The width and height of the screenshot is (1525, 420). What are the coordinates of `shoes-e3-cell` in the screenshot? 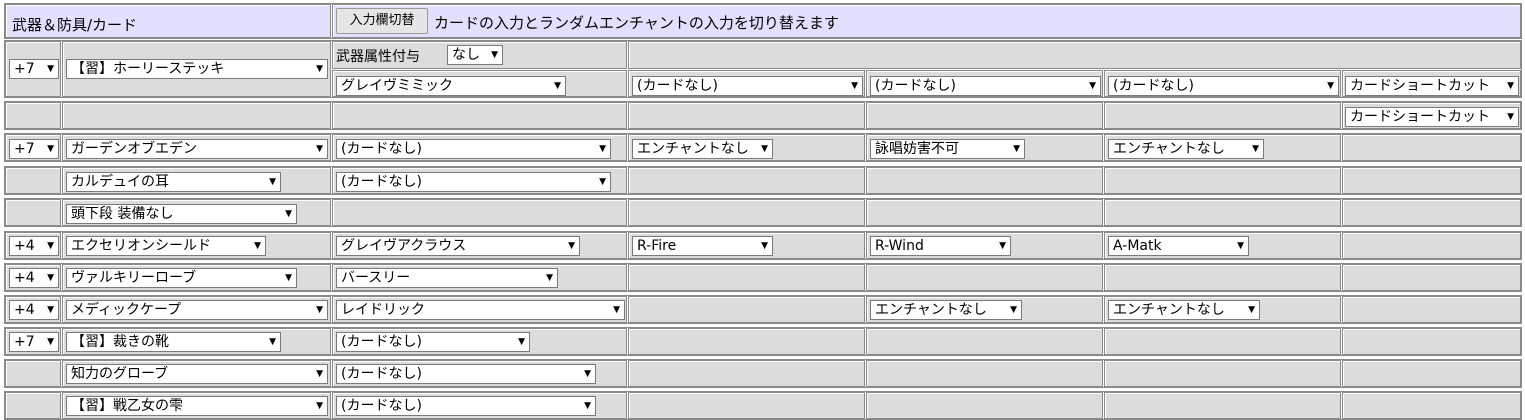 It's located at (1222, 341).